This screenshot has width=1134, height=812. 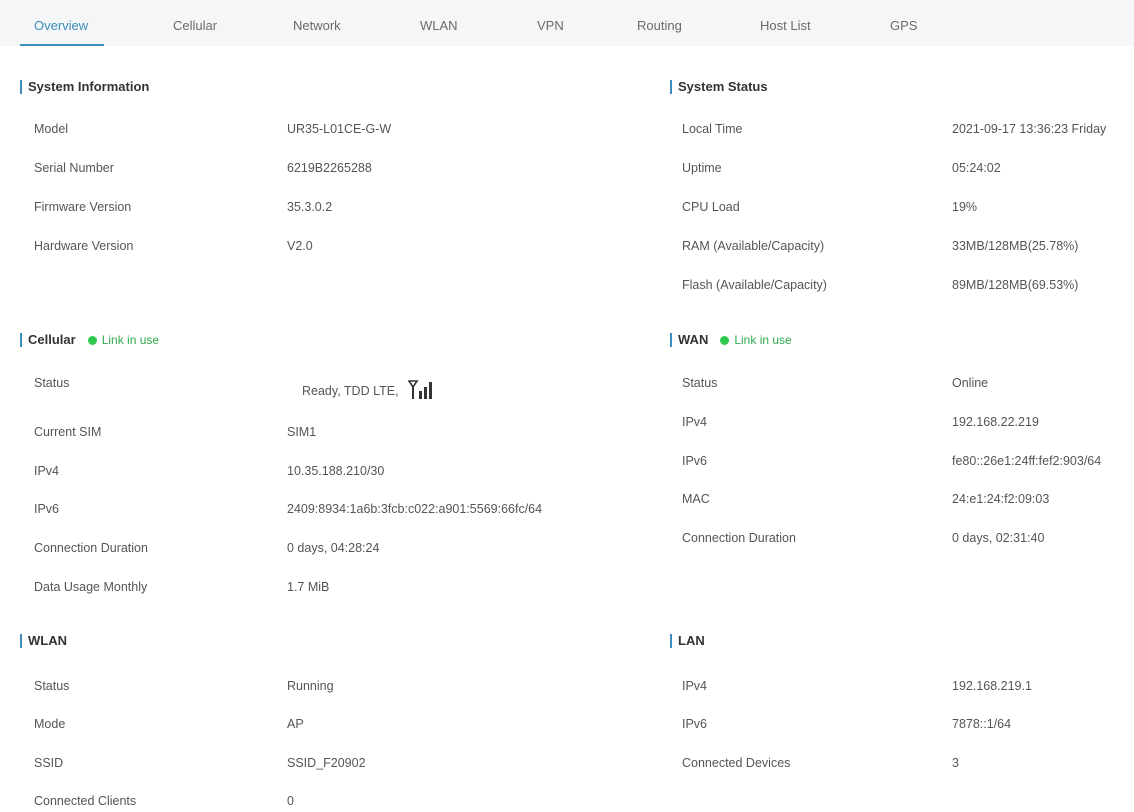 I want to click on wan-header: WAN Link in use, so click(x=731, y=340).